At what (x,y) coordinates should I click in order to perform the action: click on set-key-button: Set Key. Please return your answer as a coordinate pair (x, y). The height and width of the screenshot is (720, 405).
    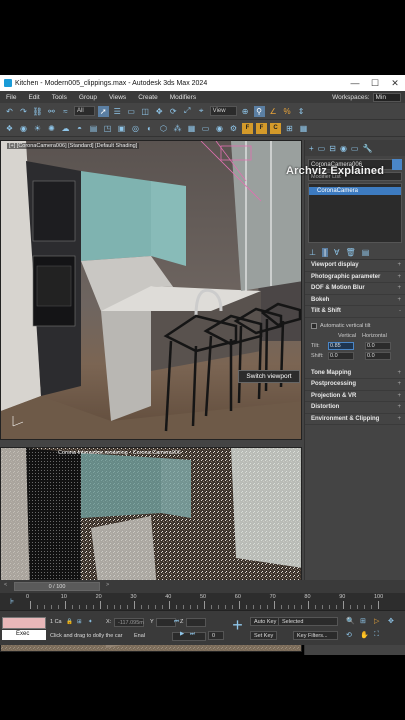
    Looking at the image, I should click on (264, 635).